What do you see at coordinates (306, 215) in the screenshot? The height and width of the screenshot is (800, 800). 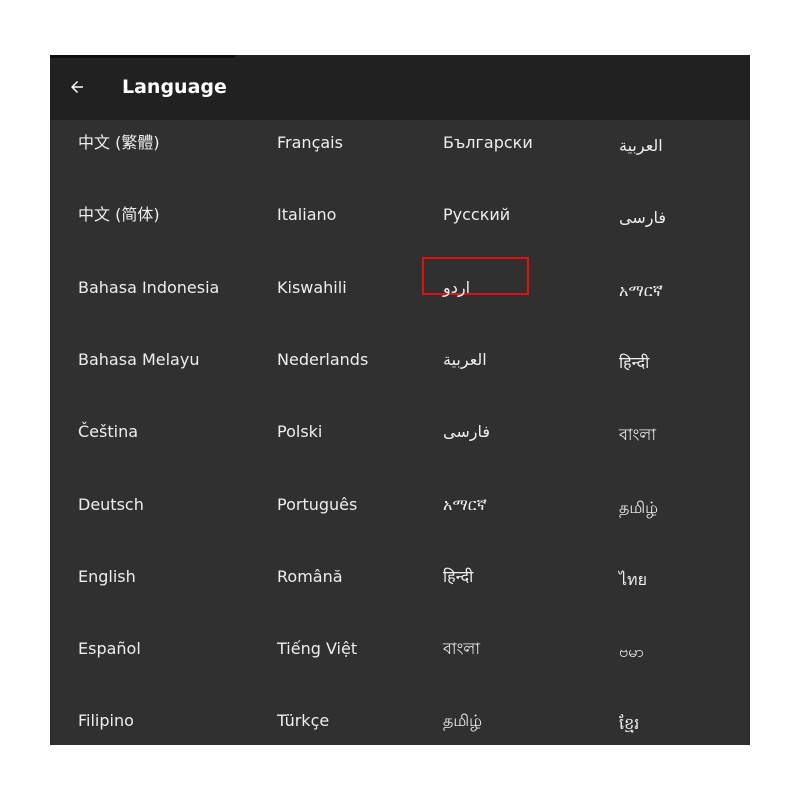 I see `language-option: Italiano` at bounding box center [306, 215].